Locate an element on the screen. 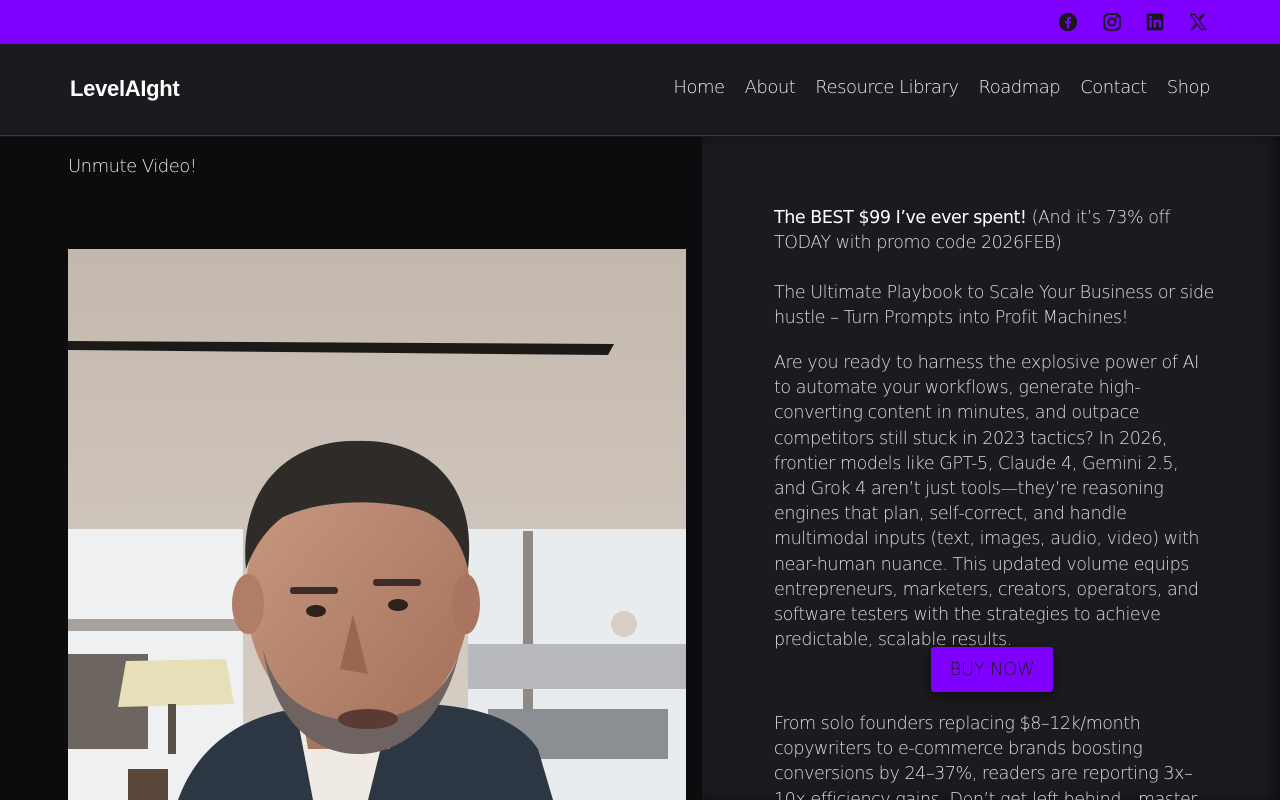 The width and height of the screenshot is (1280, 800). price-headline-strong: The BEST $99 I’ve ever spent! is located at coordinates (900, 218).